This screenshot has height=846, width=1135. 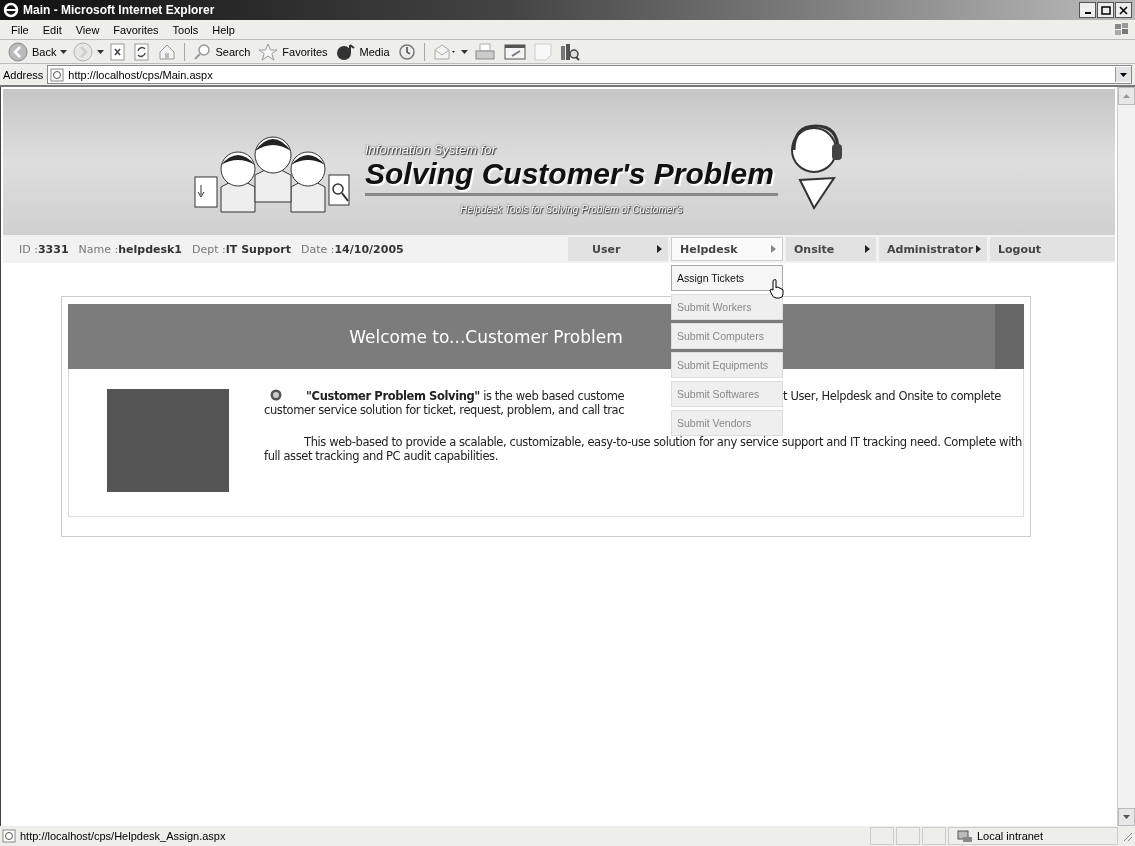 I want to click on up-arrow-icon, so click(x=1126, y=96).